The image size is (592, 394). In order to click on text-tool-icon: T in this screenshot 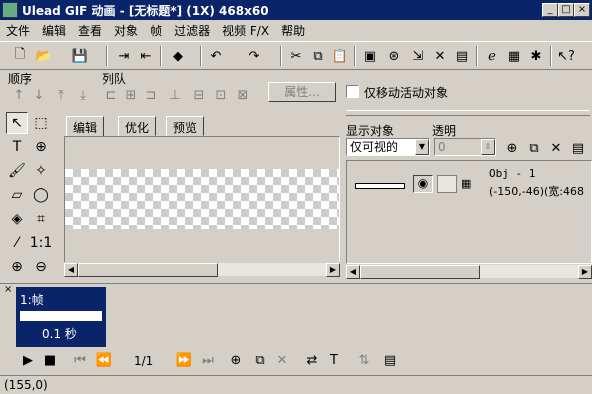, I will do `click(17, 147)`.